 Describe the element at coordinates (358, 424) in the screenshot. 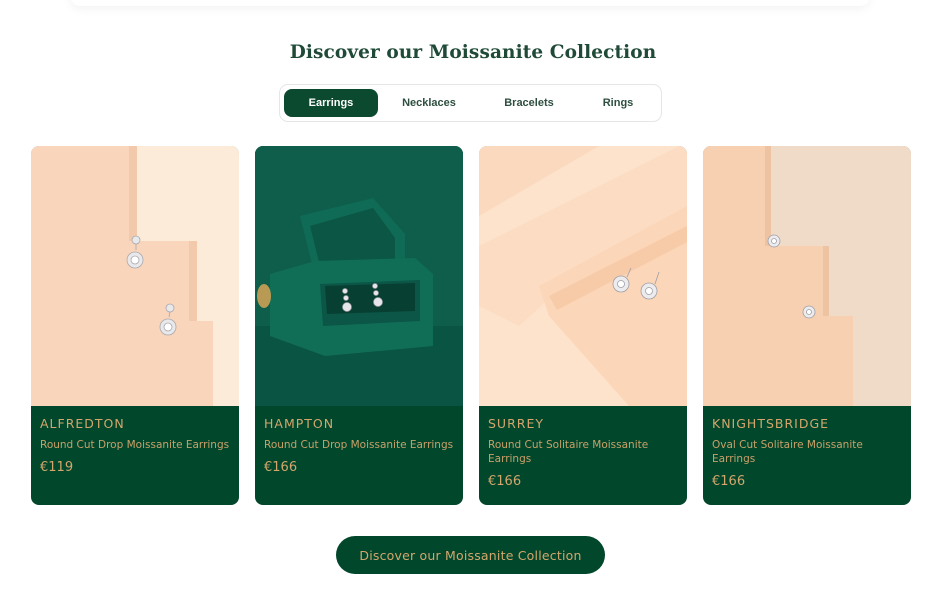

I see `product-name: HAMPTON` at that location.